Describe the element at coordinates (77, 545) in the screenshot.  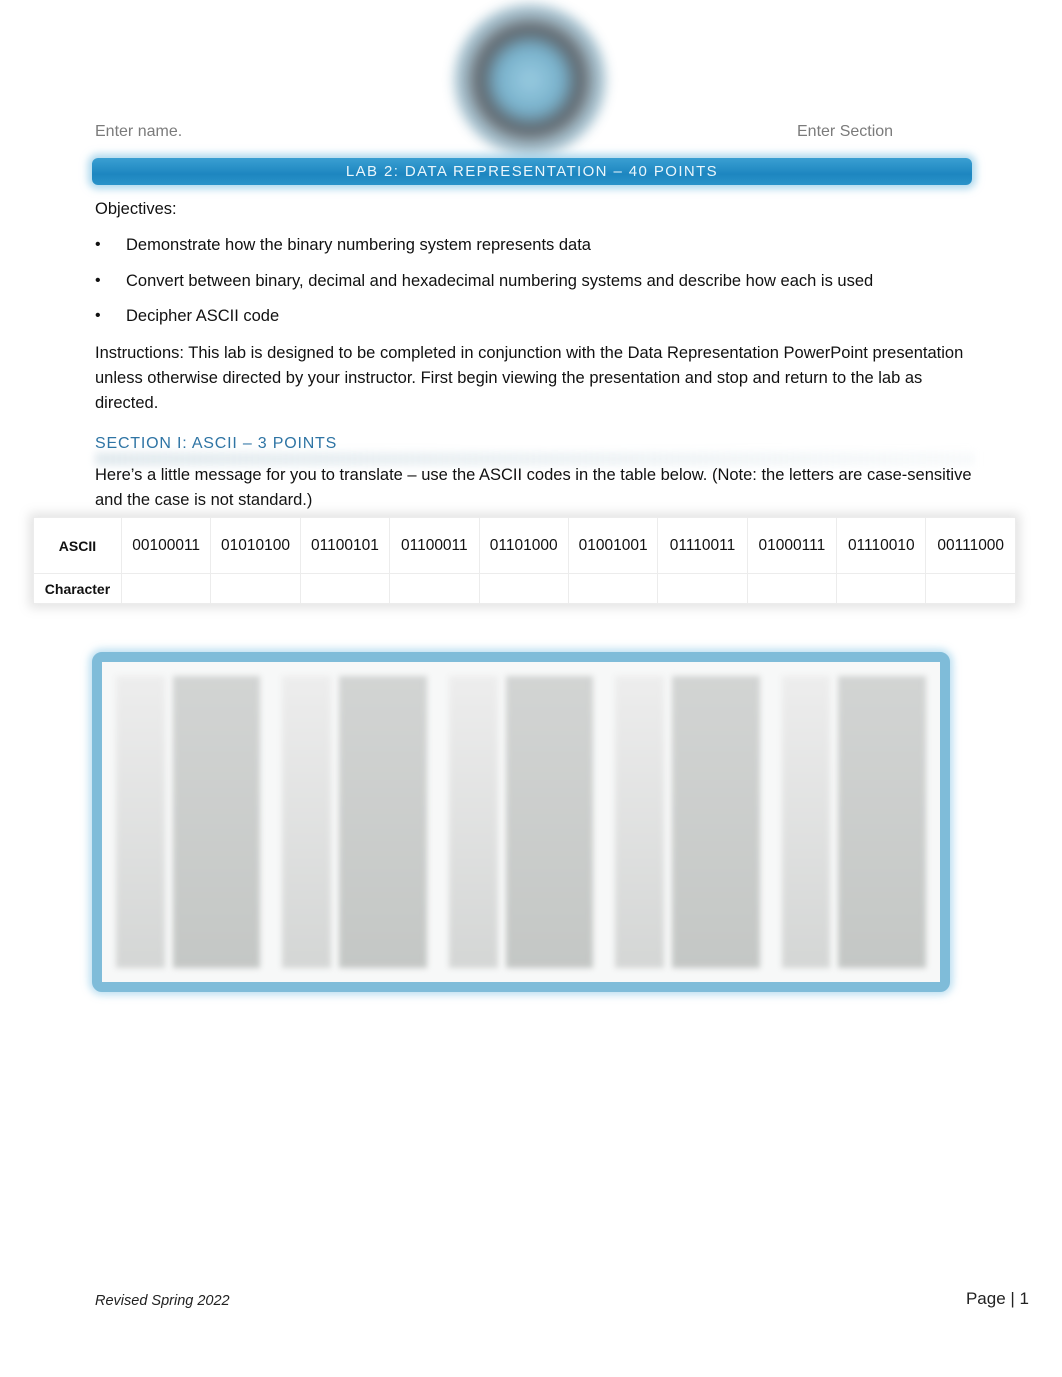
I see `row-label-ascii: ASCII` at that location.